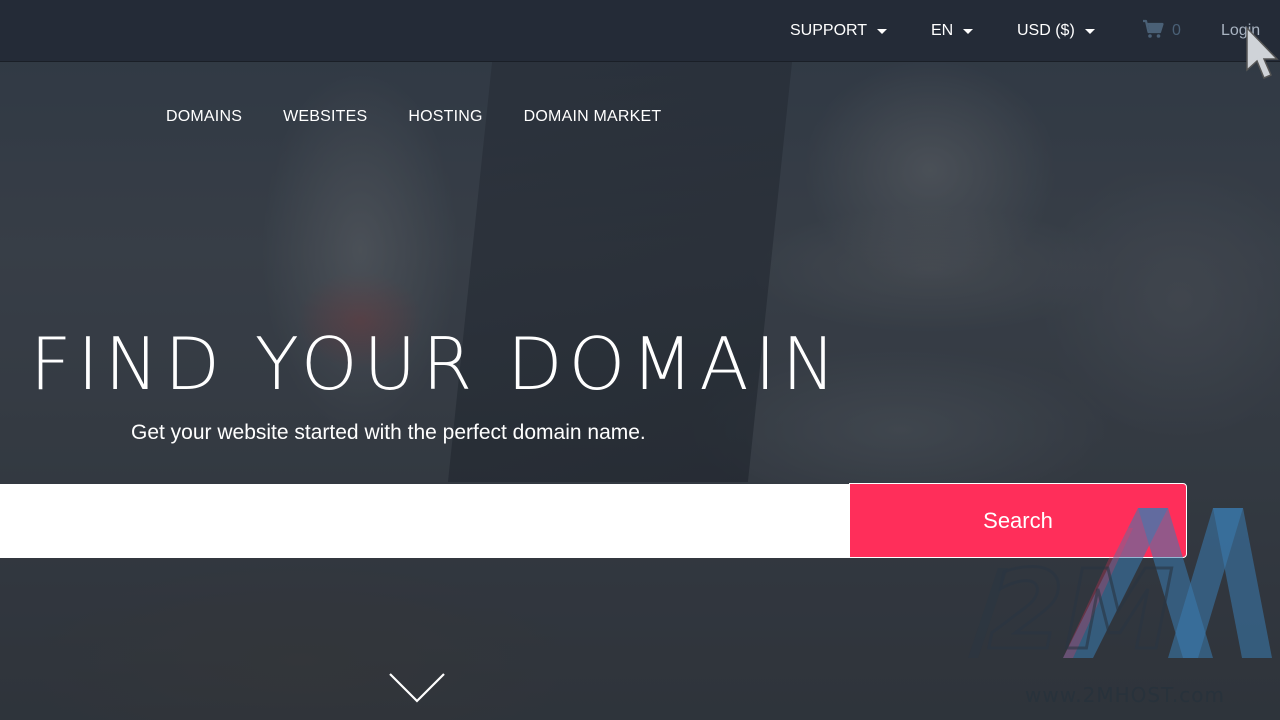  I want to click on domain-search-input, so click(425, 521).